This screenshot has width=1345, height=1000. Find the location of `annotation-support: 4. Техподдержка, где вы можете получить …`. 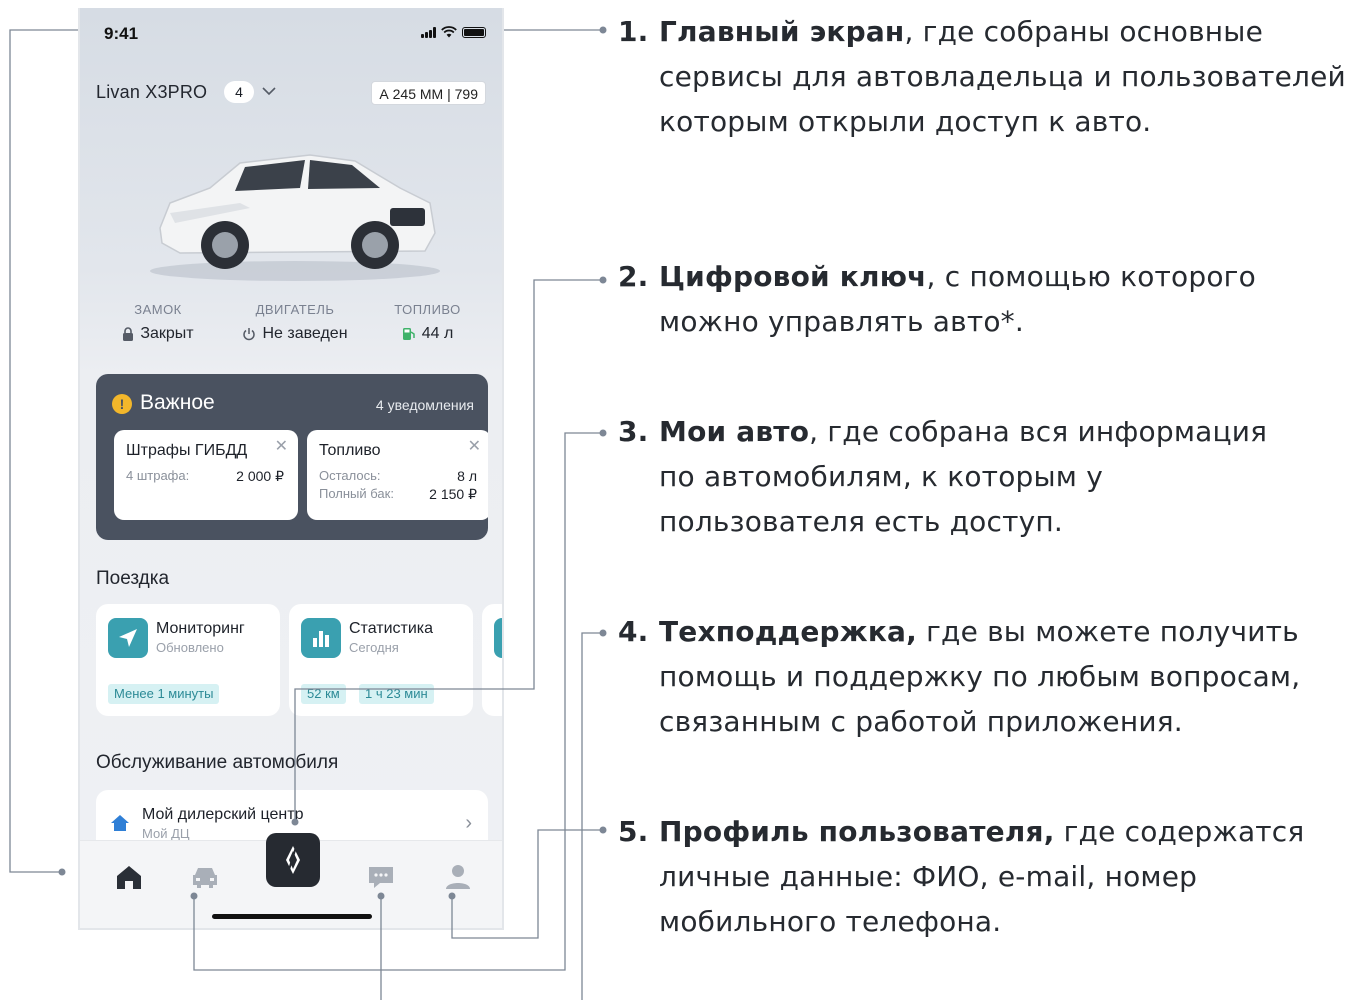

annotation-support: 4. Техподдержка, где вы можете получить … is located at coordinates (959, 676).